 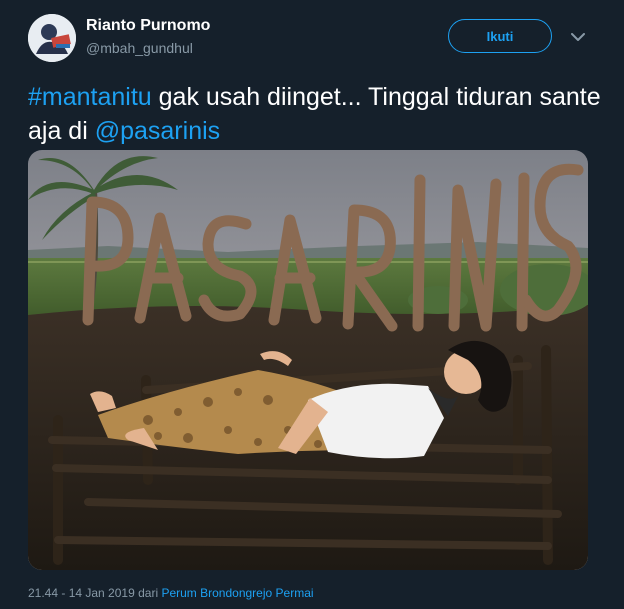 What do you see at coordinates (81, 593) in the screenshot?
I see `timestamp-link: 21.44 - 14 Jan 2019` at bounding box center [81, 593].